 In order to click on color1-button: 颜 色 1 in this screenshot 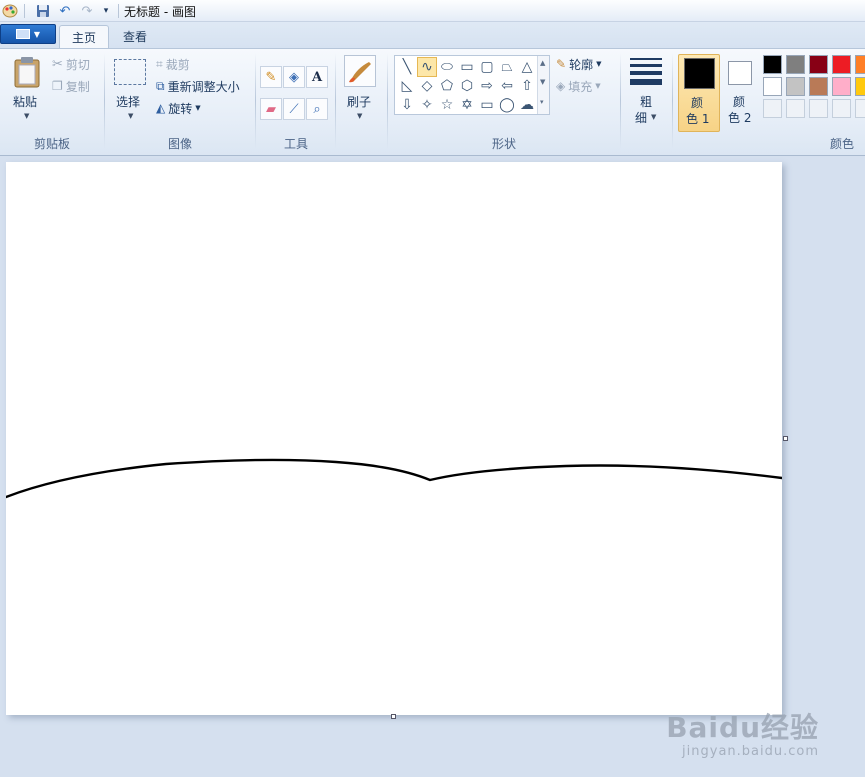, I will do `click(699, 93)`.